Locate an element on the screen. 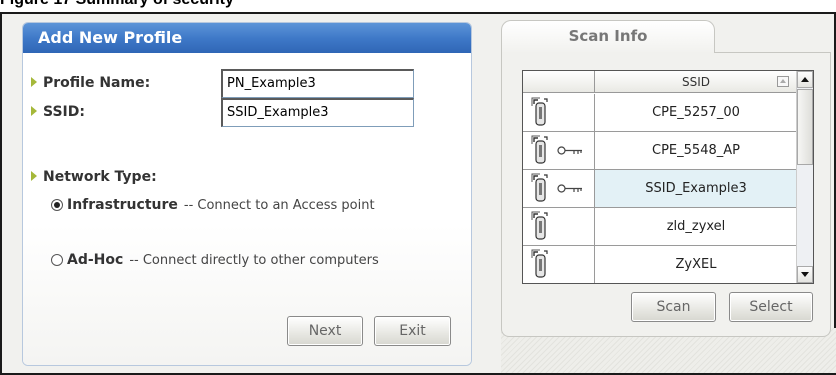  figure-caption: Figure 17 Summary of security is located at coordinates (418, 6).